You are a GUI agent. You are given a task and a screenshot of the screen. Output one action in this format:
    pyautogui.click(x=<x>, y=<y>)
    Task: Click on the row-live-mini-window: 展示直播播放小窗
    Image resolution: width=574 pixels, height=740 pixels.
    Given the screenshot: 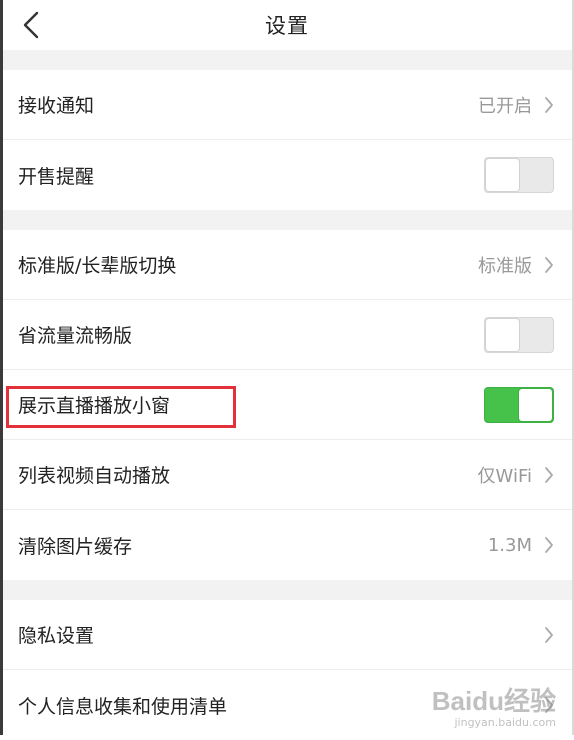 What is the action you would take?
    pyautogui.click(x=287, y=405)
    